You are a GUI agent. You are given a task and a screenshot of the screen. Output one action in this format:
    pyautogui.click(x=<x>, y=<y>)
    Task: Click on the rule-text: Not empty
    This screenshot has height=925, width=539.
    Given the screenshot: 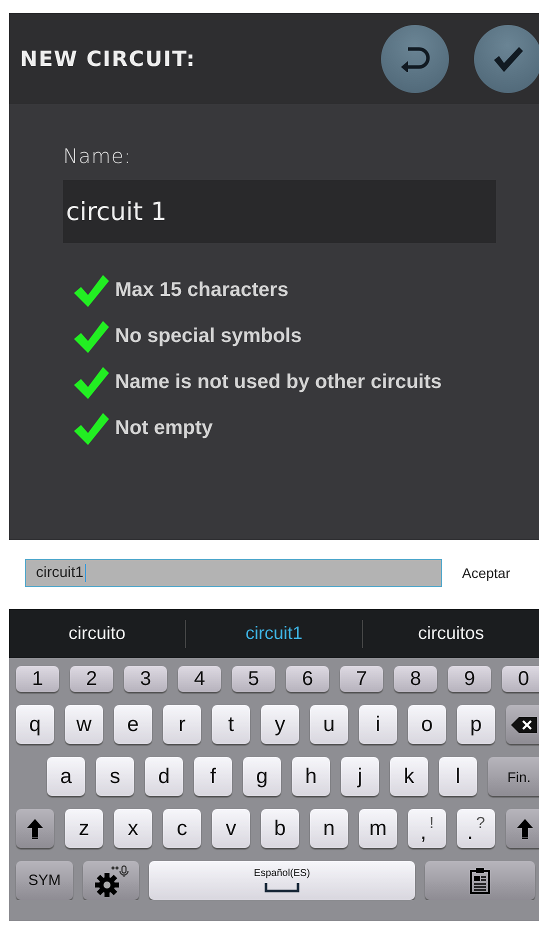 What is the action you would take?
    pyautogui.click(x=164, y=428)
    